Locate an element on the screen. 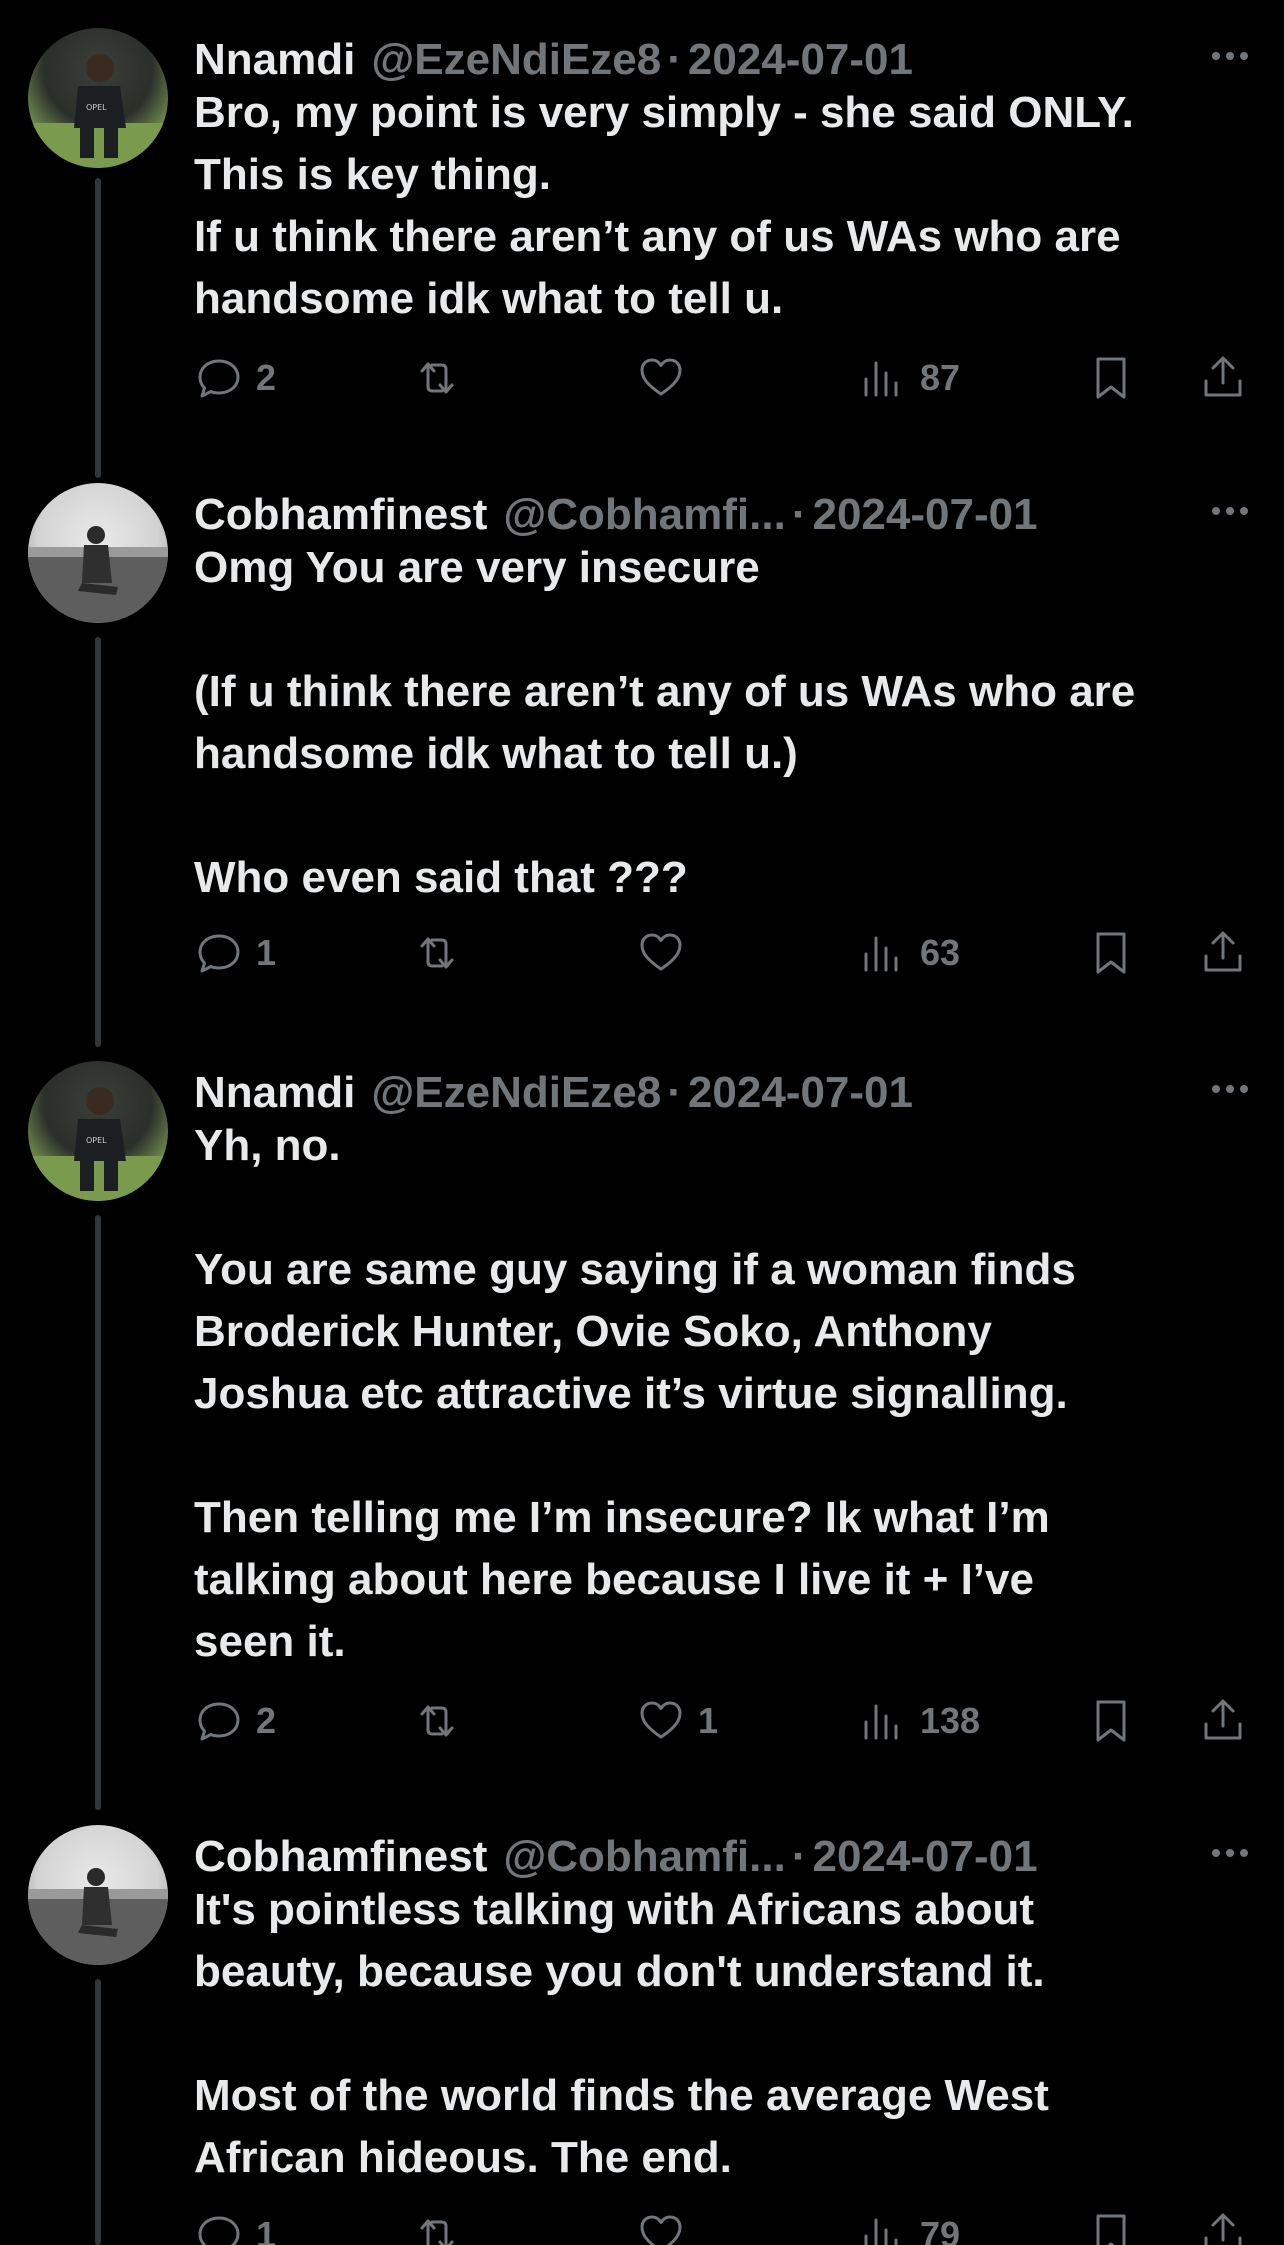  reply-count: 2 is located at coordinates (266, 377).